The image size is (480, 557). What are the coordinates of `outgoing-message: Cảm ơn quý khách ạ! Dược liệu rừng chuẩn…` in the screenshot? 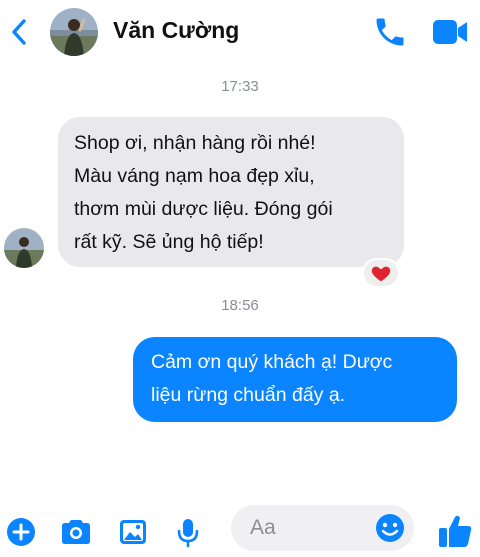 It's located at (295, 379).